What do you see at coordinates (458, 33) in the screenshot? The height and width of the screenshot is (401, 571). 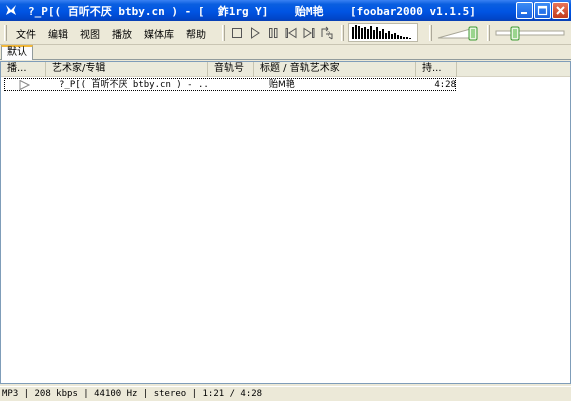 I see `volume-slider` at bounding box center [458, 33].